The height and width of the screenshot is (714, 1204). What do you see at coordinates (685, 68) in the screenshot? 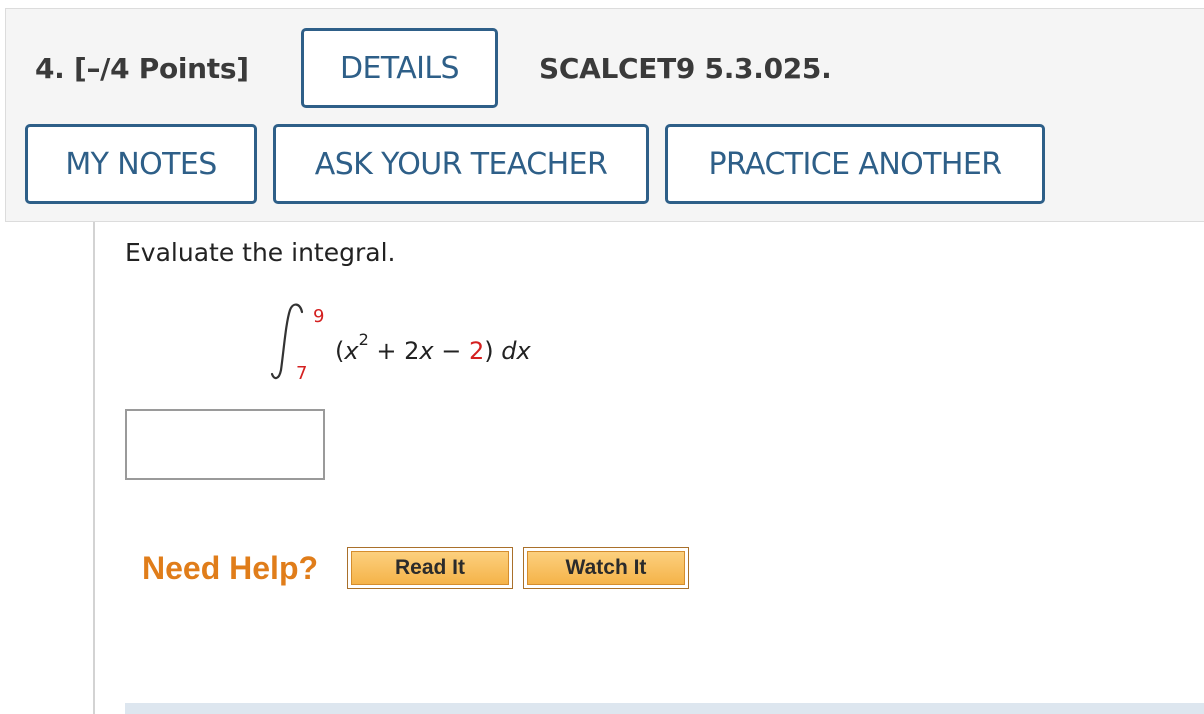
I see `problem-code: SCALCET9 5.3.025.` at bounding box center [685, 68].